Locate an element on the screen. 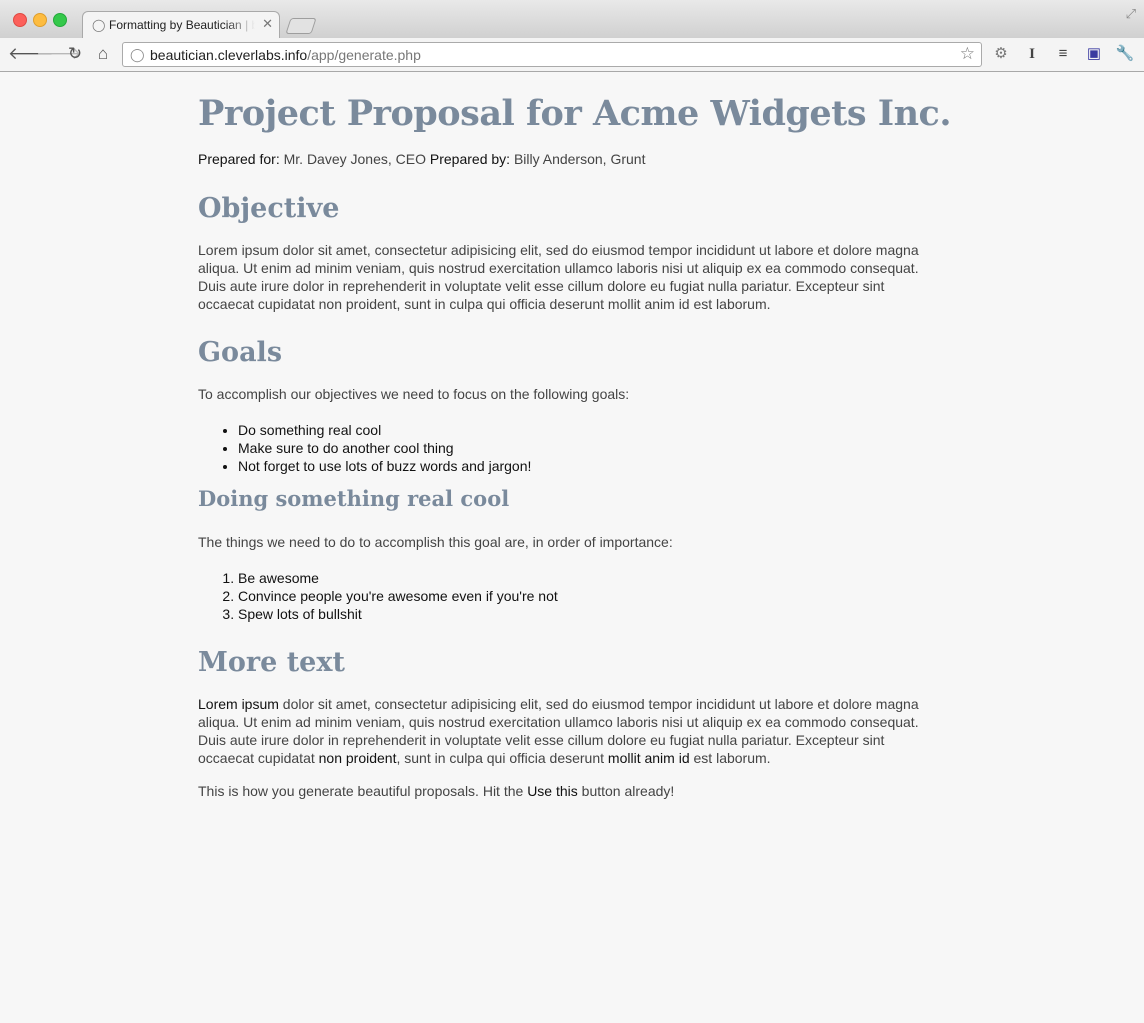 Image resolution: width=1144 pixels, height=1023 pixels. closing-post: button already! is located at coordinates (626, 791).